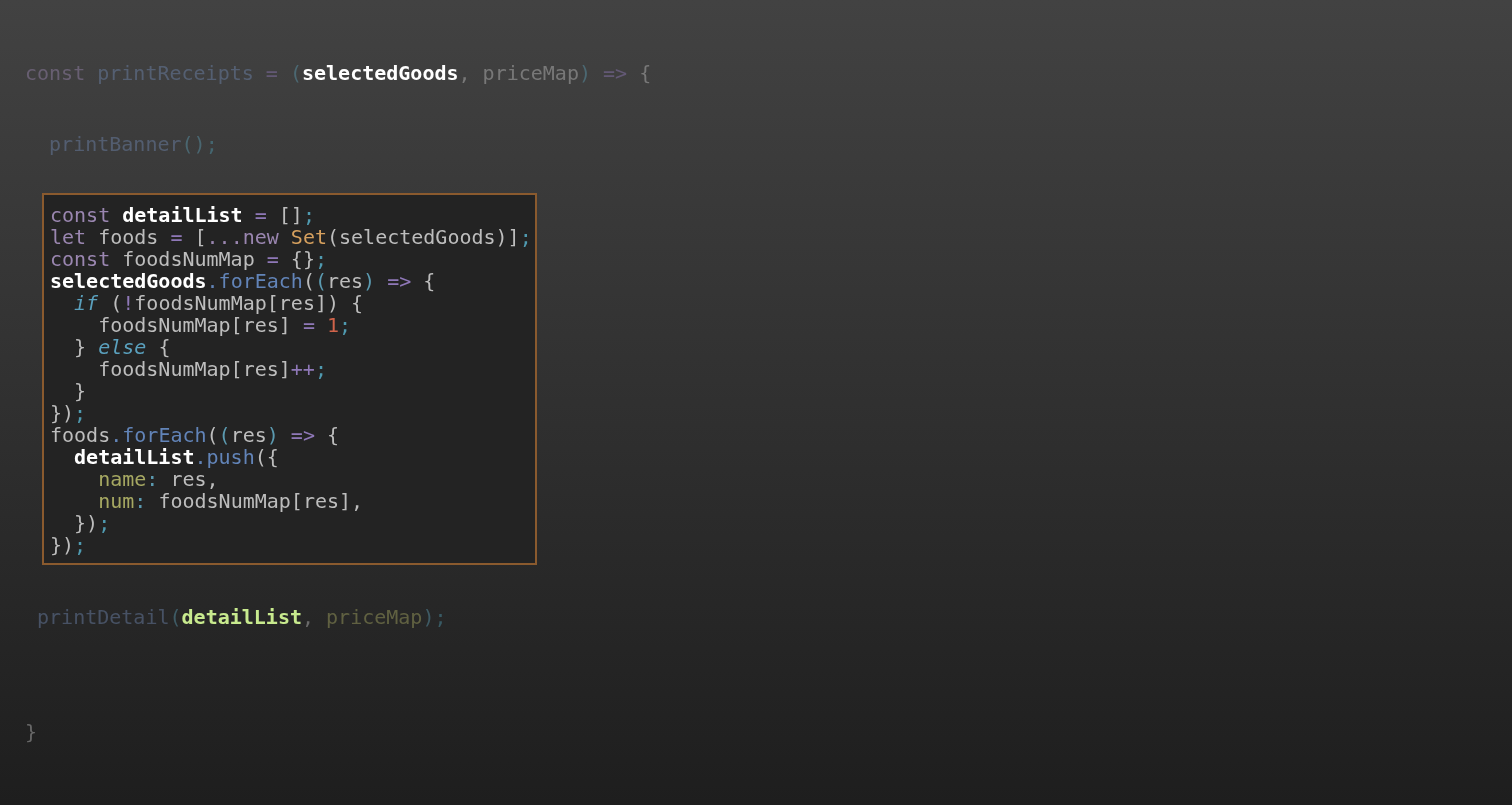 This screenshot has height=805, width=1512. What do you see at coordinates (231, 501) in the screenshot?
I see `code-line: num: foodsNumMap[res],` at bounding box center [231, 501].